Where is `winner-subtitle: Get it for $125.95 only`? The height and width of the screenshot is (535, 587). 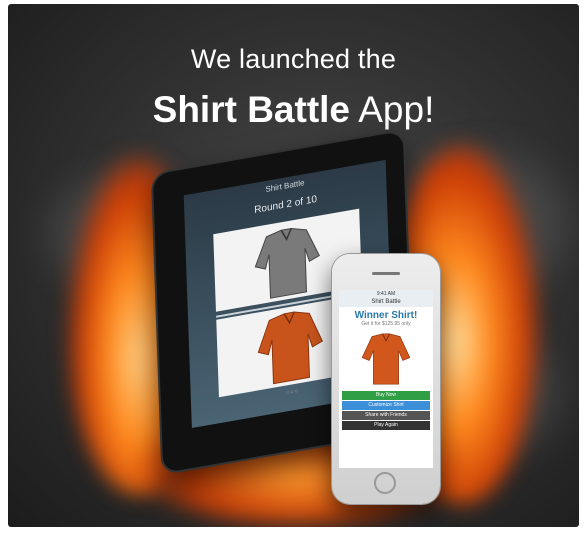 winner-subtitle: Get it for $125.95 only is located at coordinates (386, 324).